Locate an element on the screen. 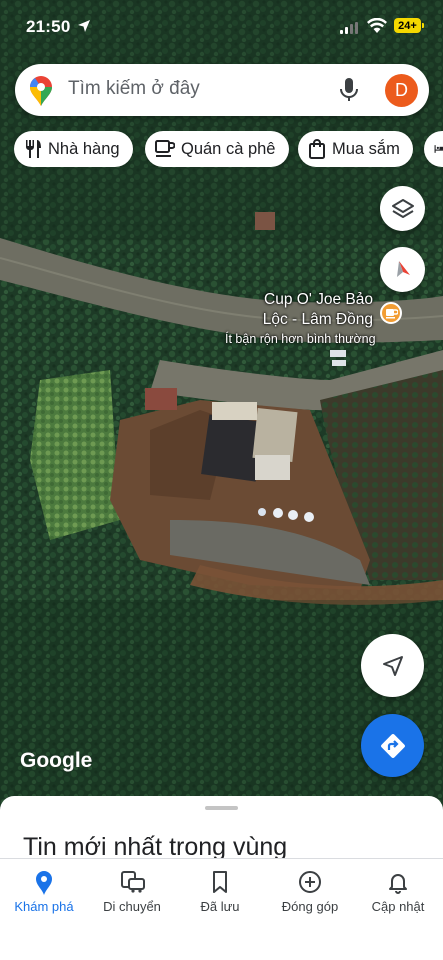 This screenshot has width=443, height=960. chip-label: Nhà hàng is located at coordinates (84, 148).